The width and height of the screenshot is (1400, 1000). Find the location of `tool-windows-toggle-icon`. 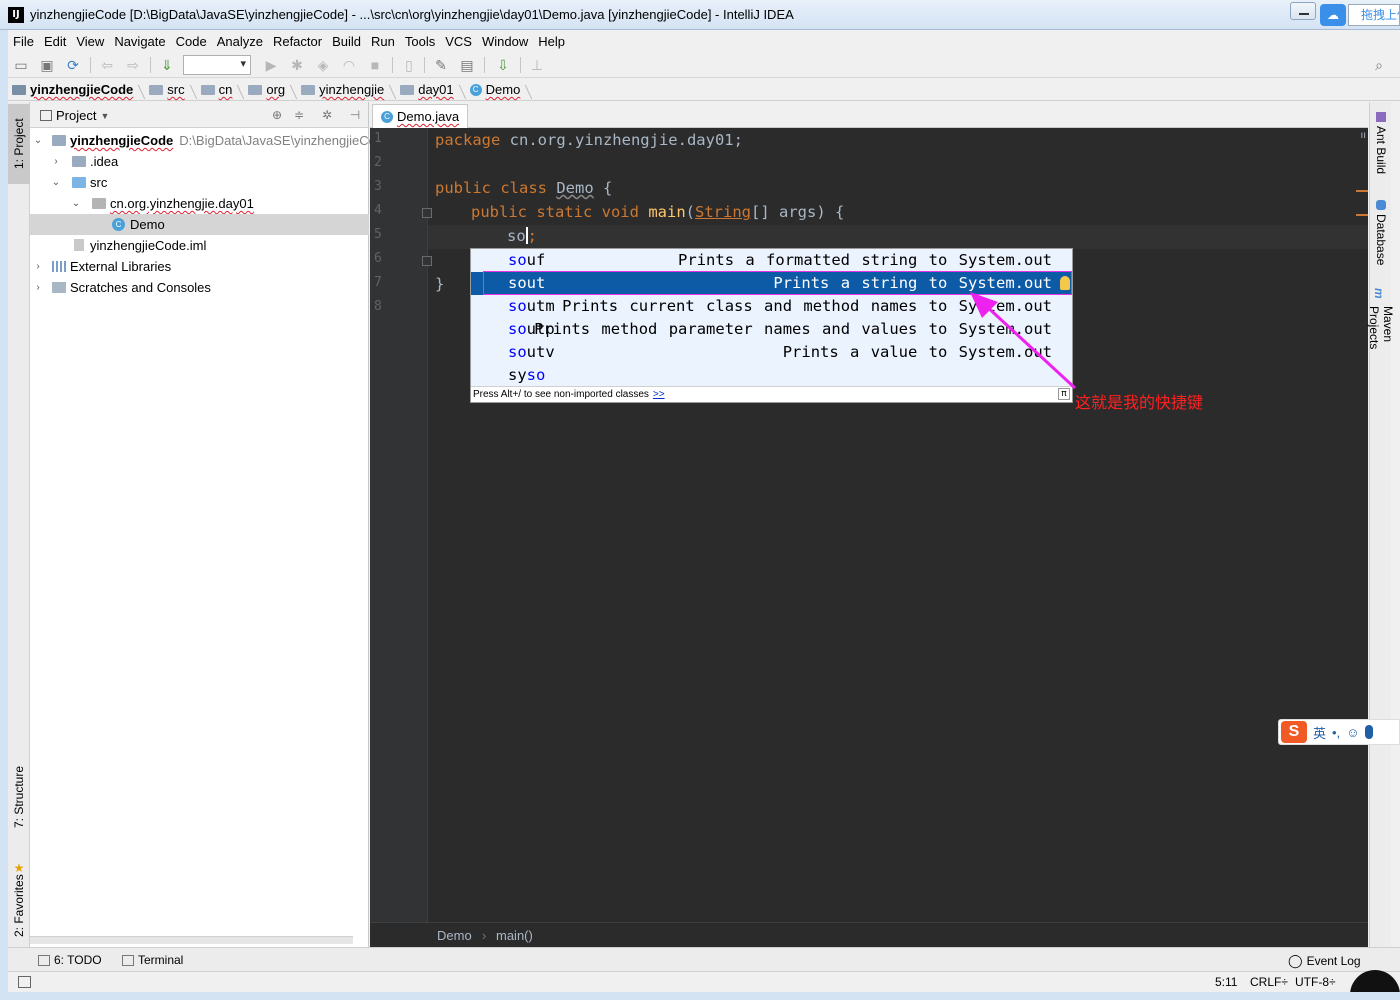

tool-windows-toggle-icon is located at coordinates (24, 982).